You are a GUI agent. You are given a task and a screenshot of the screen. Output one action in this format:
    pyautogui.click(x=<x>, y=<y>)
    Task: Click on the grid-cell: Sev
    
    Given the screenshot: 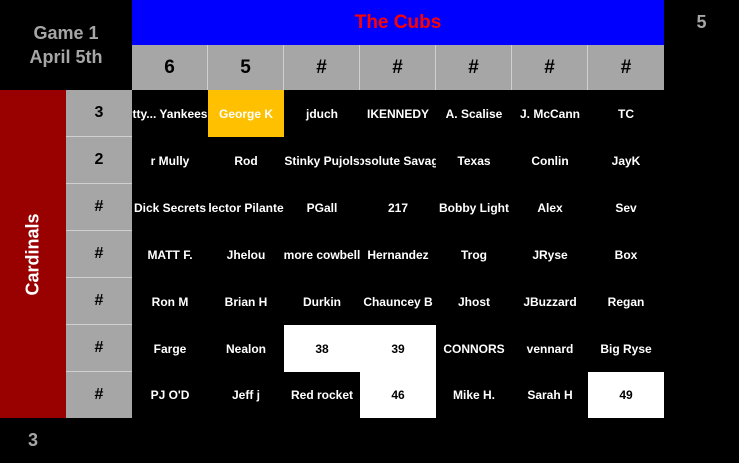 What is the action you would take?
    pyautogui.click(x=626, y=207)
    